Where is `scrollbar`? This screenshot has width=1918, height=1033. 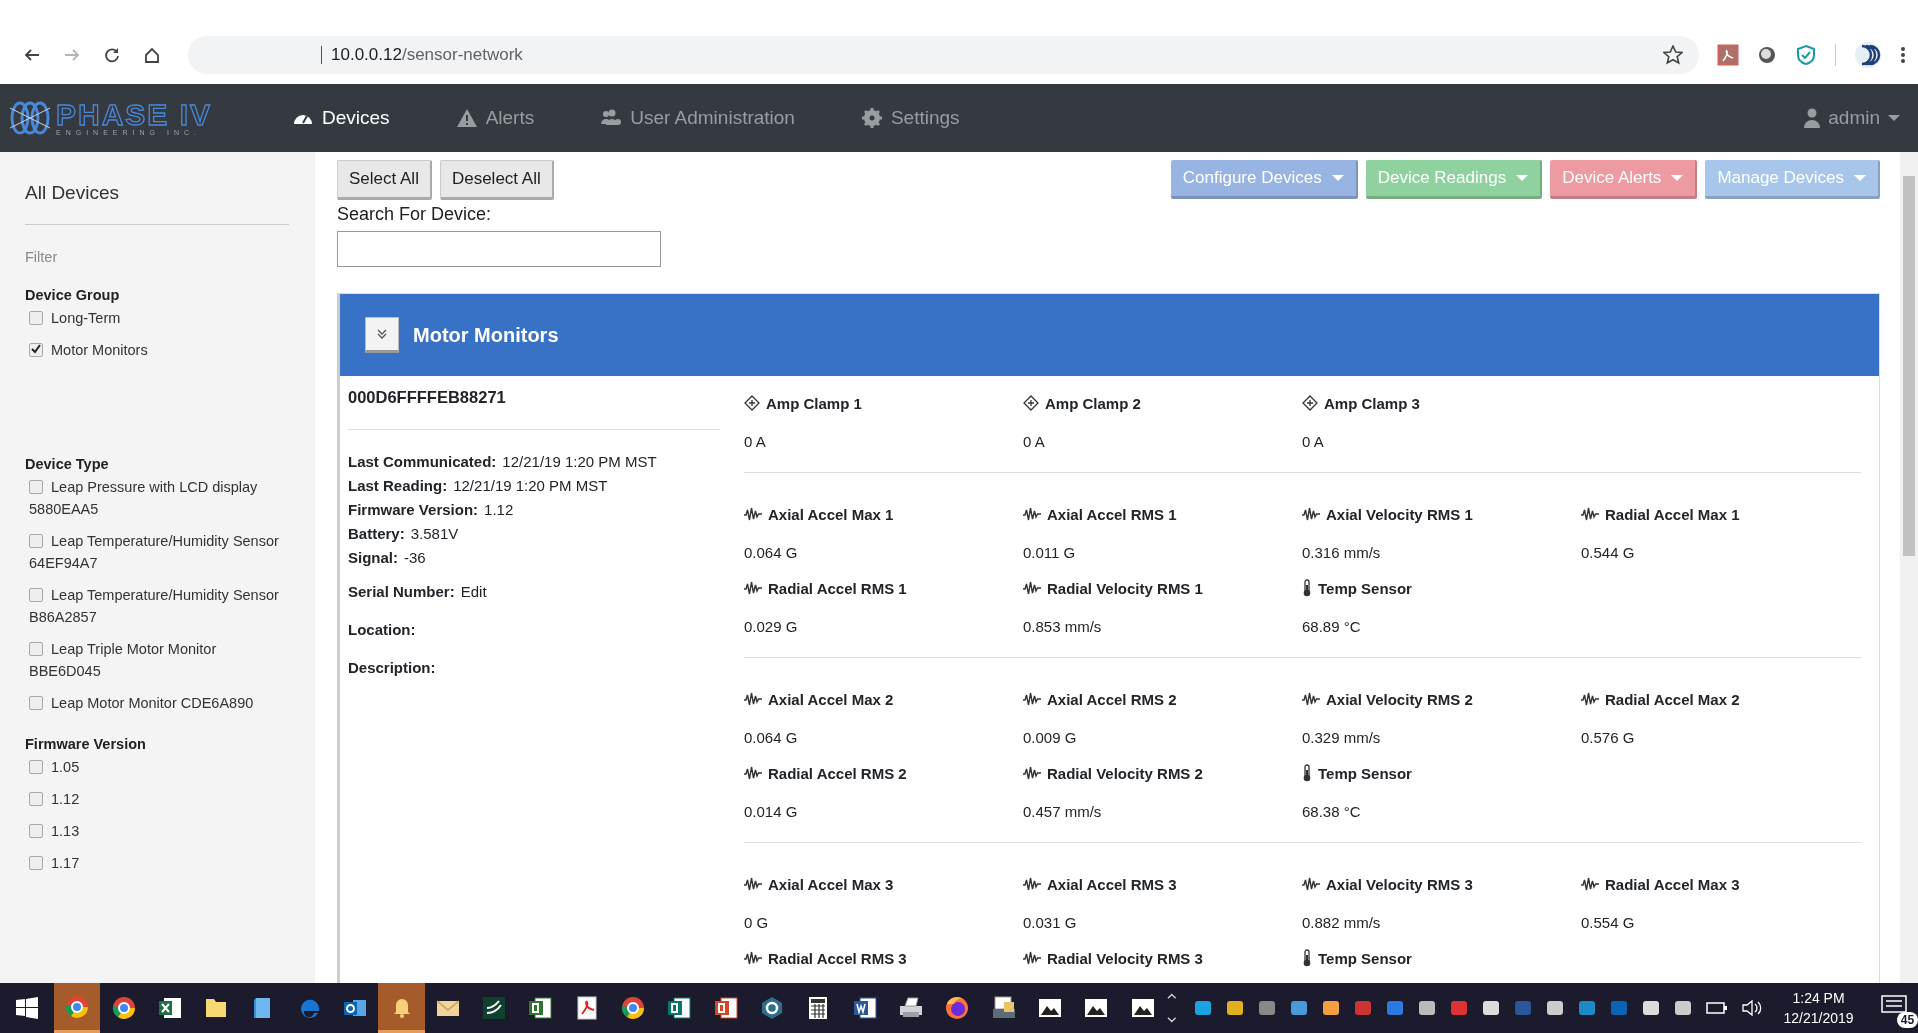 scrollbar is located at coordinates (1909, 567).